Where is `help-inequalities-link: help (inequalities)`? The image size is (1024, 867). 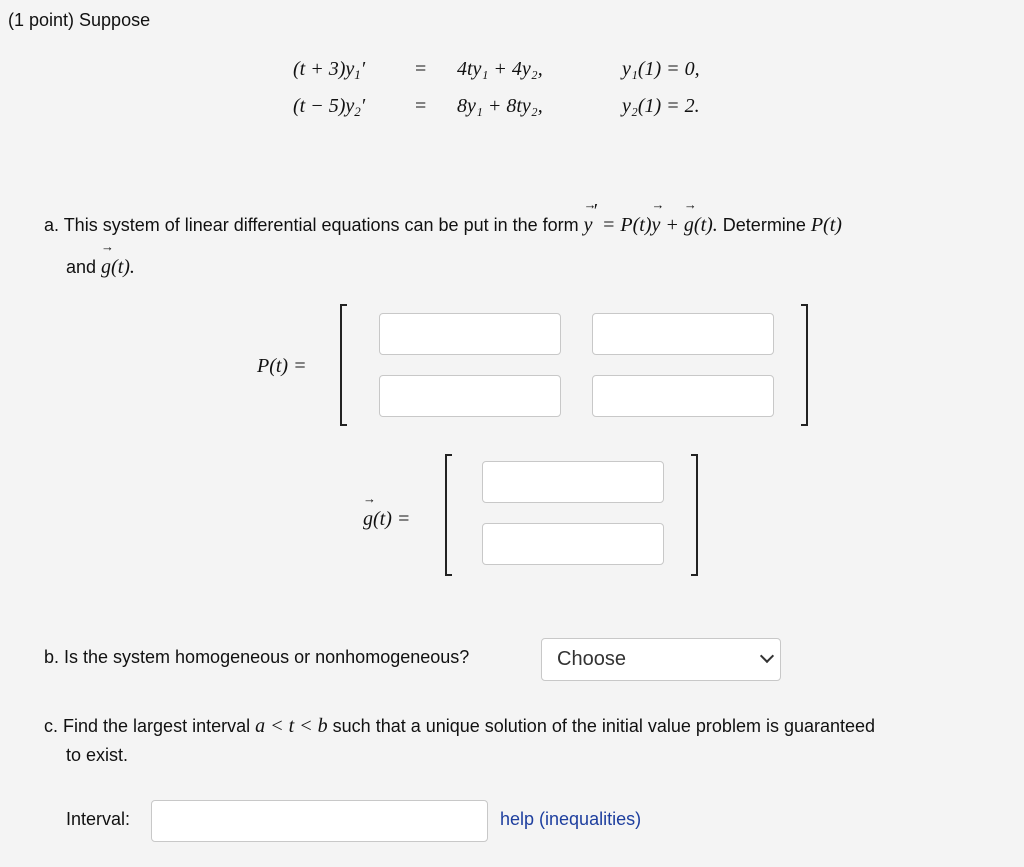 help-inequalities-link: help (inequalities) is located at coordinates (570, 819).